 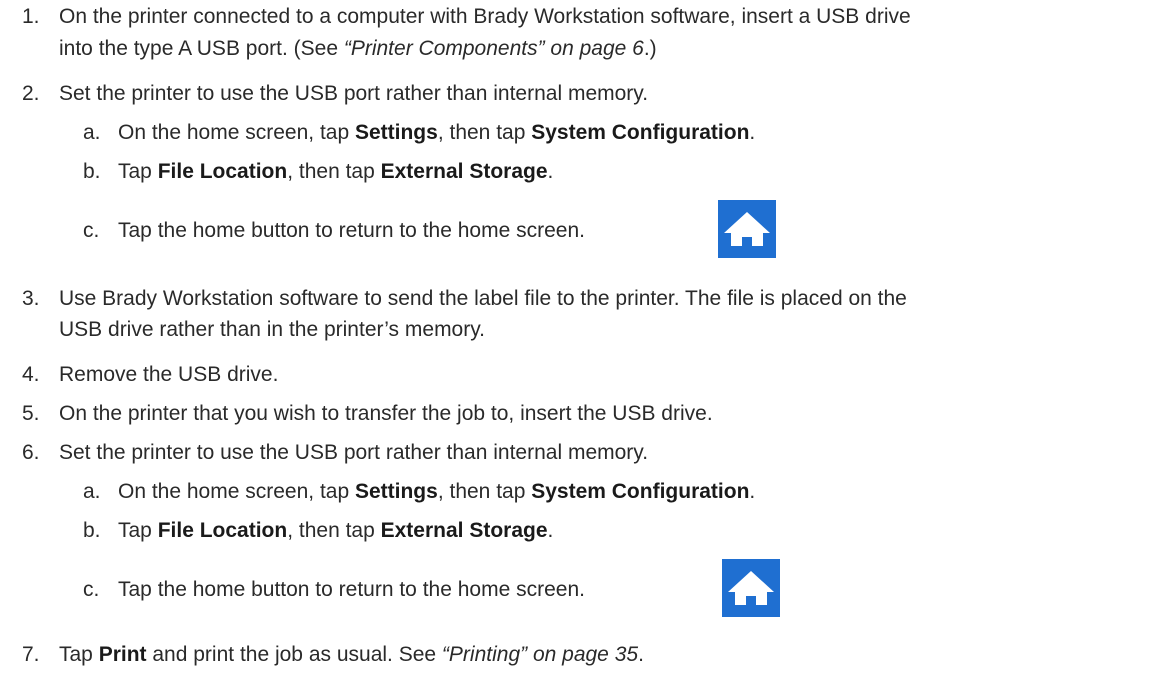 What do you see at coordinates (31, 298) in the screenshot?
I see `step-number: 3.` at bounding box center [31, 298].